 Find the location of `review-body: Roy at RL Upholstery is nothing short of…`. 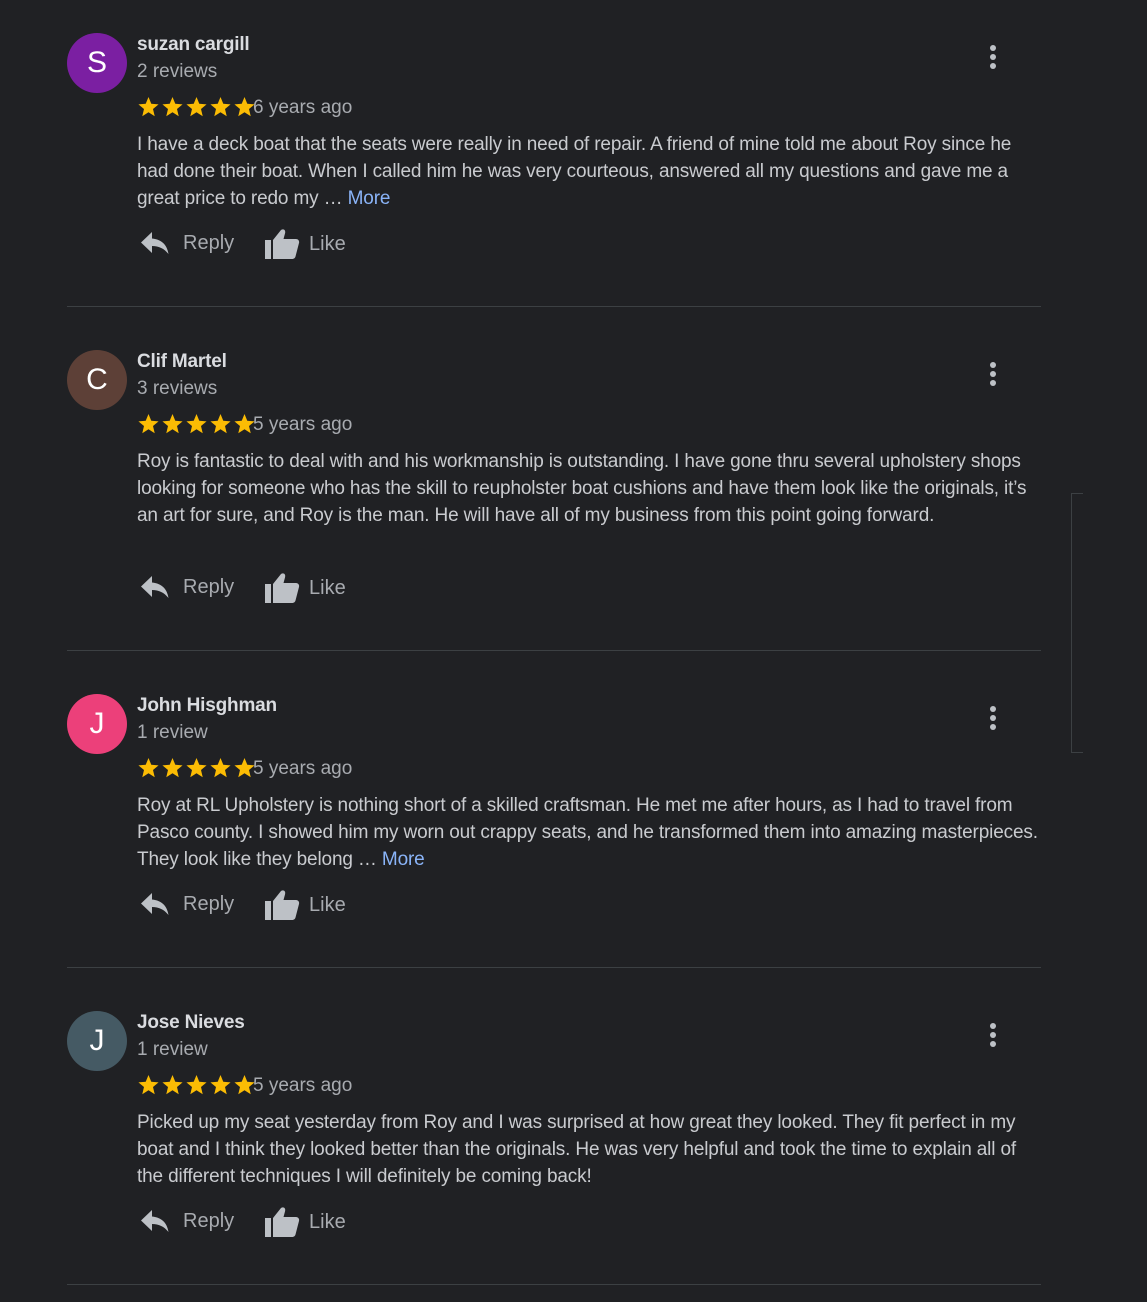

review-body: Roy at RL Upholstery is nothing short of… is located at coordinates (587, 832).